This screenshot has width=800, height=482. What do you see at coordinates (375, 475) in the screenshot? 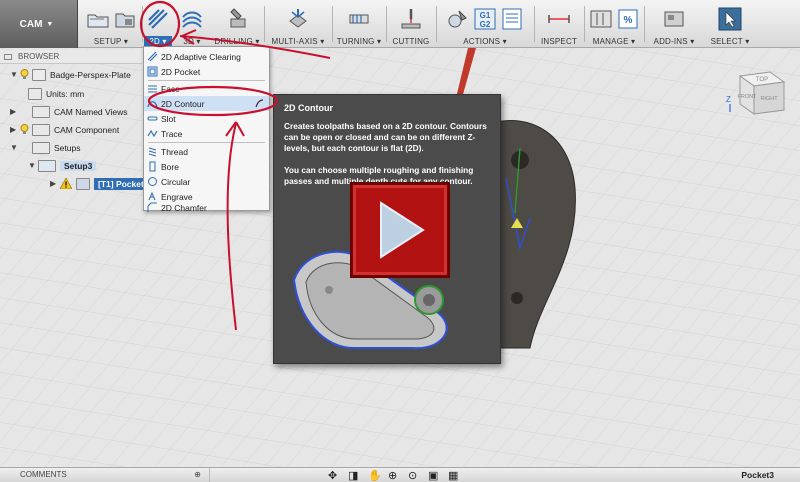
I see `pan-icon: ✋` at bounding box center [375, 475].